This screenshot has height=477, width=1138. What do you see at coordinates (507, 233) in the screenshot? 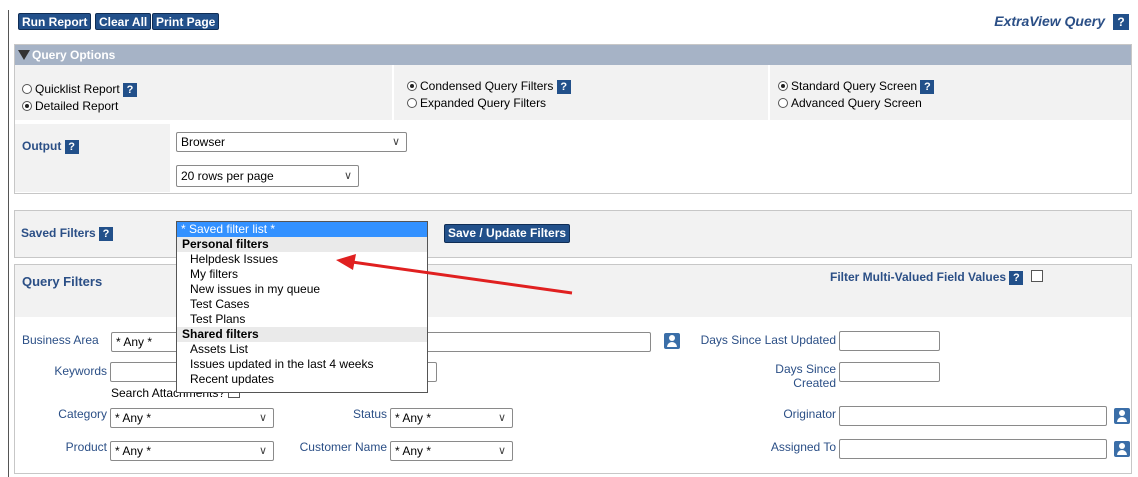
I see `save-update-filters-button: Save / Update Filters` at bounding box center [507, 233].